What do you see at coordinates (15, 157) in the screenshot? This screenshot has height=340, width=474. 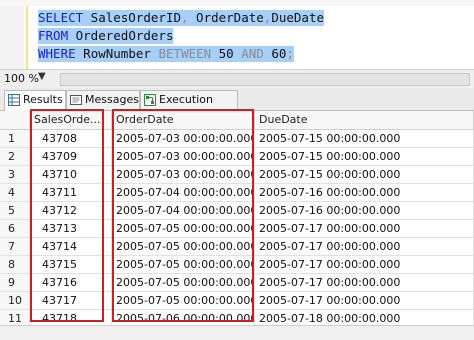 I see `row-number-cell: 2` at bounding box center [15, 157].